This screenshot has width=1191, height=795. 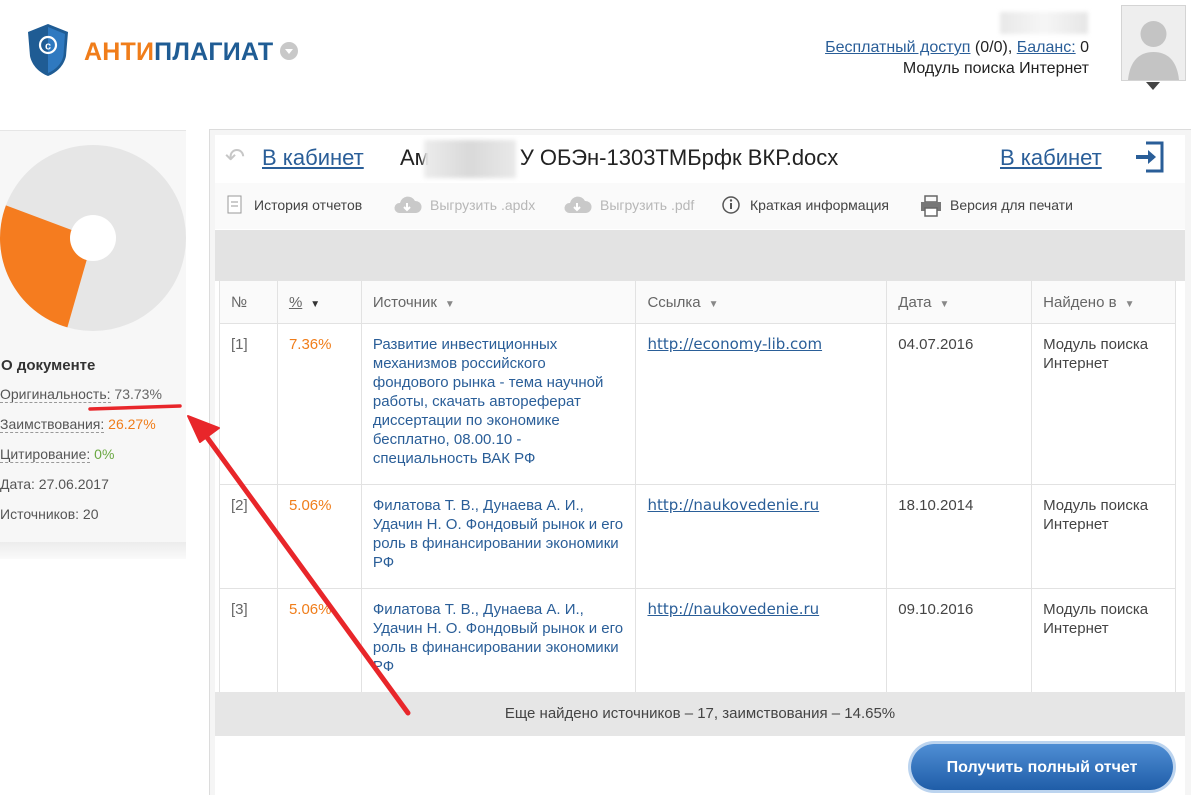 What do you see at coordinates (1150, 157) in the screenshot?
I see `exit-to-cabinet-icon` at bounding box center [1150, 157].